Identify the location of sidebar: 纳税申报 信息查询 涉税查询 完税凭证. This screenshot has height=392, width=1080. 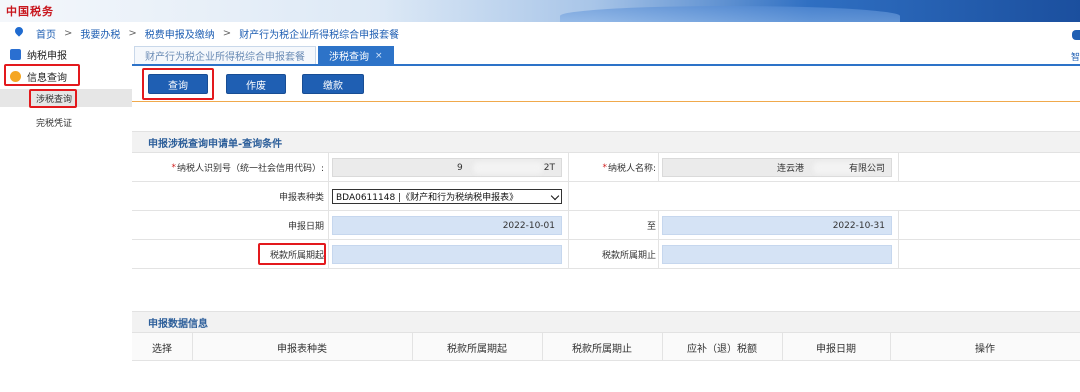
(66, 218).